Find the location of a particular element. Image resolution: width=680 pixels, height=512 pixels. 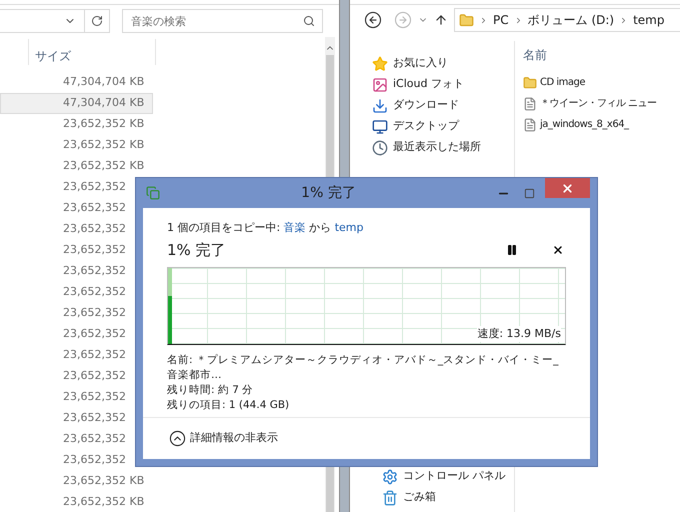

file-item: ＊ウイーン・フィル ニュー is located at coordinates (601, 103).